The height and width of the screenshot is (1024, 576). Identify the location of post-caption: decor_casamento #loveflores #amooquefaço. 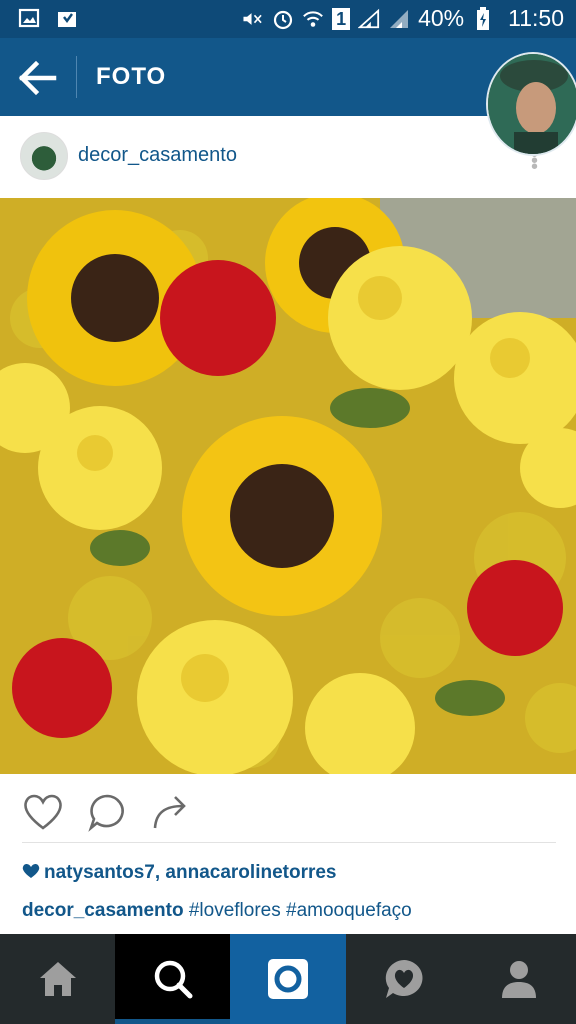
(217, 911).